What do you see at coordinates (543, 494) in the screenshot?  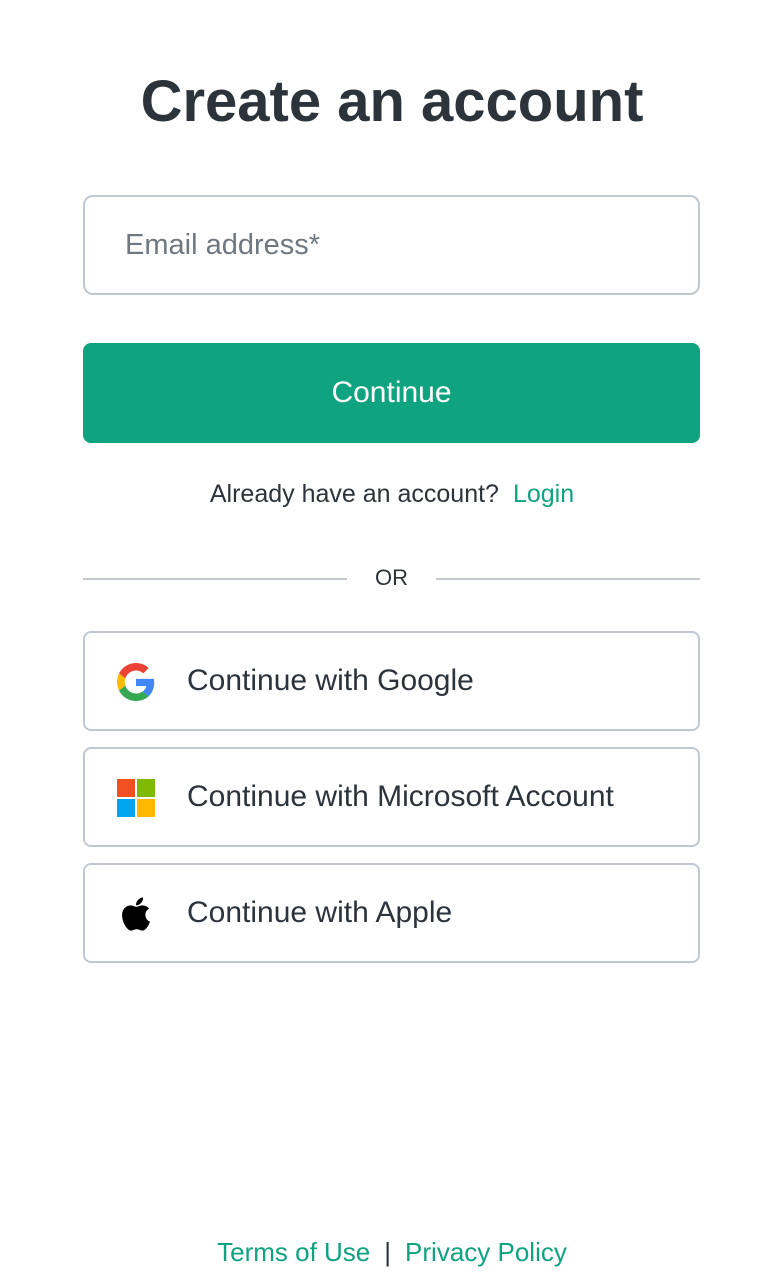 I see `login-link: Login` at bounding box center [543, 494].